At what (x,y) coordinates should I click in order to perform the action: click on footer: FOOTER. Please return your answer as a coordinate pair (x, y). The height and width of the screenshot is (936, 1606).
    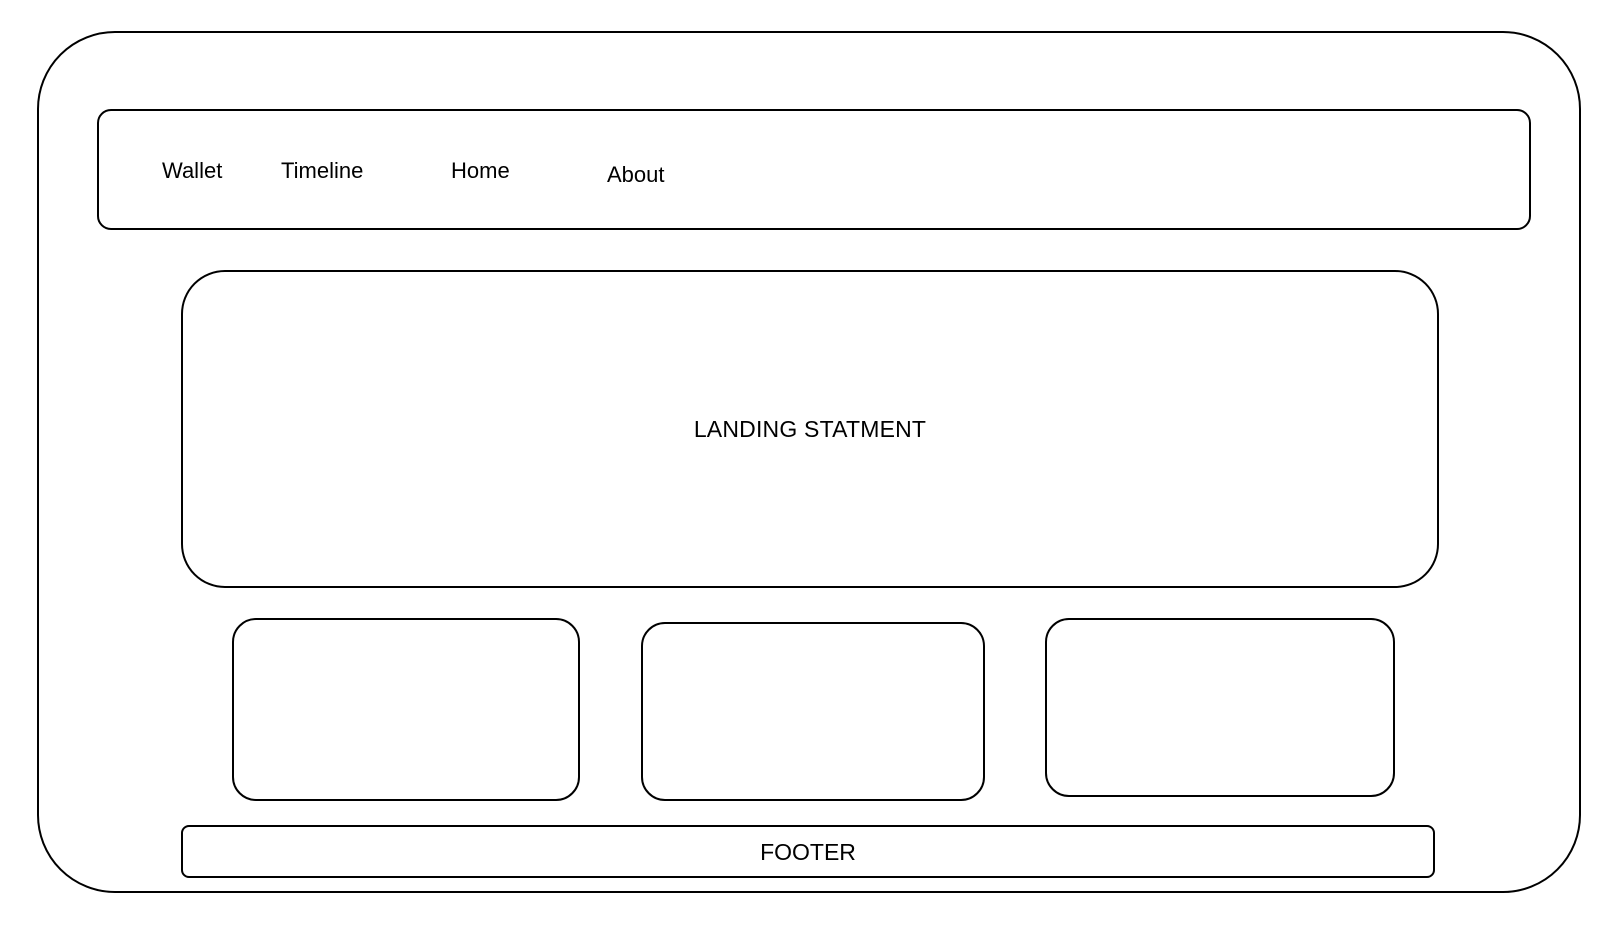
    Looking at the image, I should click on (808, 851).